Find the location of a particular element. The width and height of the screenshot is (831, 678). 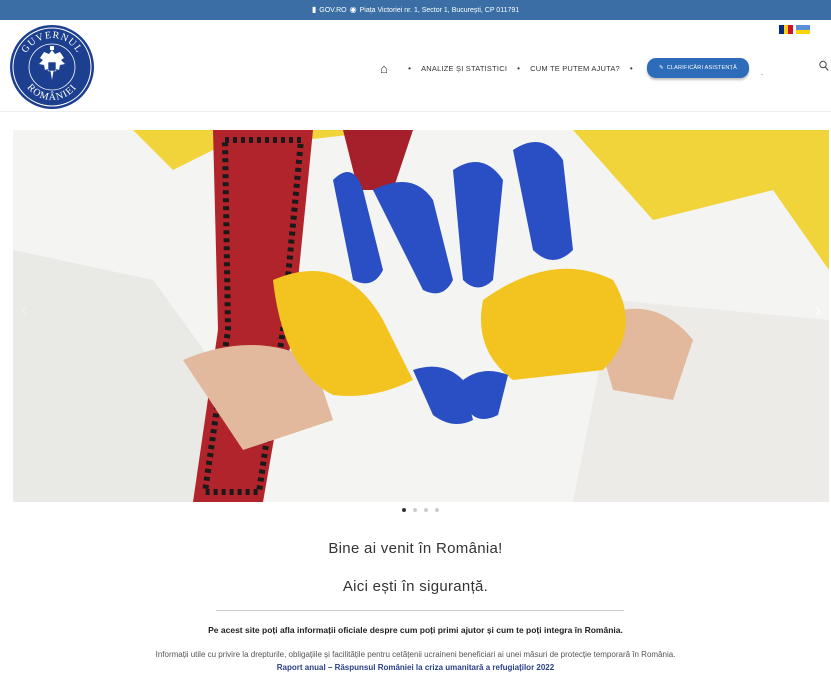

cta-label: CLARIFICĂRI ASISTENȚĂ is located at coordinates (701, 68).